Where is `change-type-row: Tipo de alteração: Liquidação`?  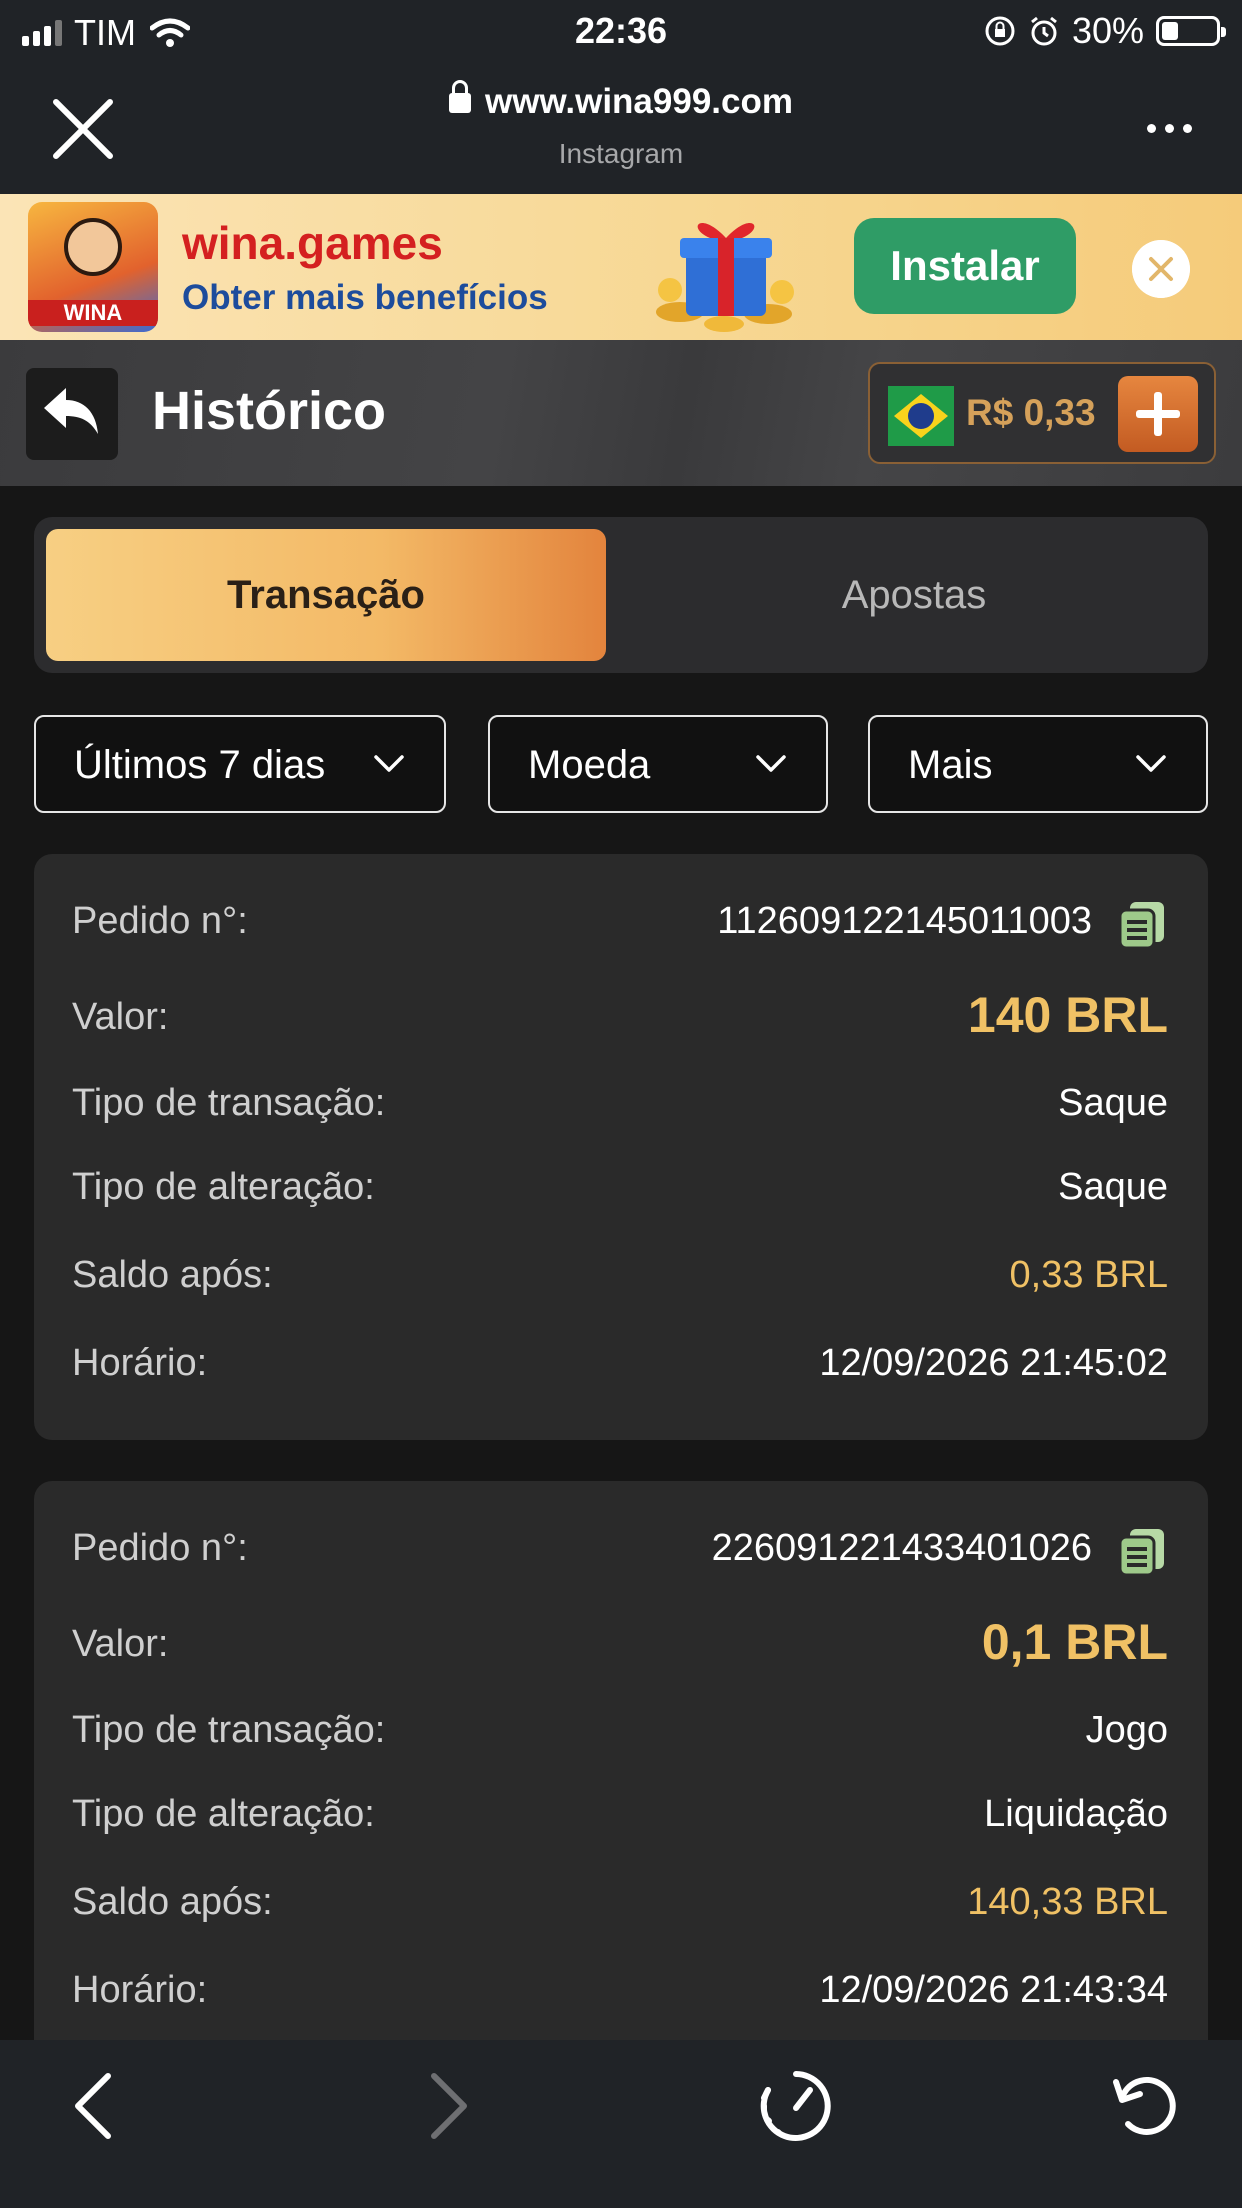
change-type-row: Tipo de alteração: Liquidação is located at coordinates (620, 1813).